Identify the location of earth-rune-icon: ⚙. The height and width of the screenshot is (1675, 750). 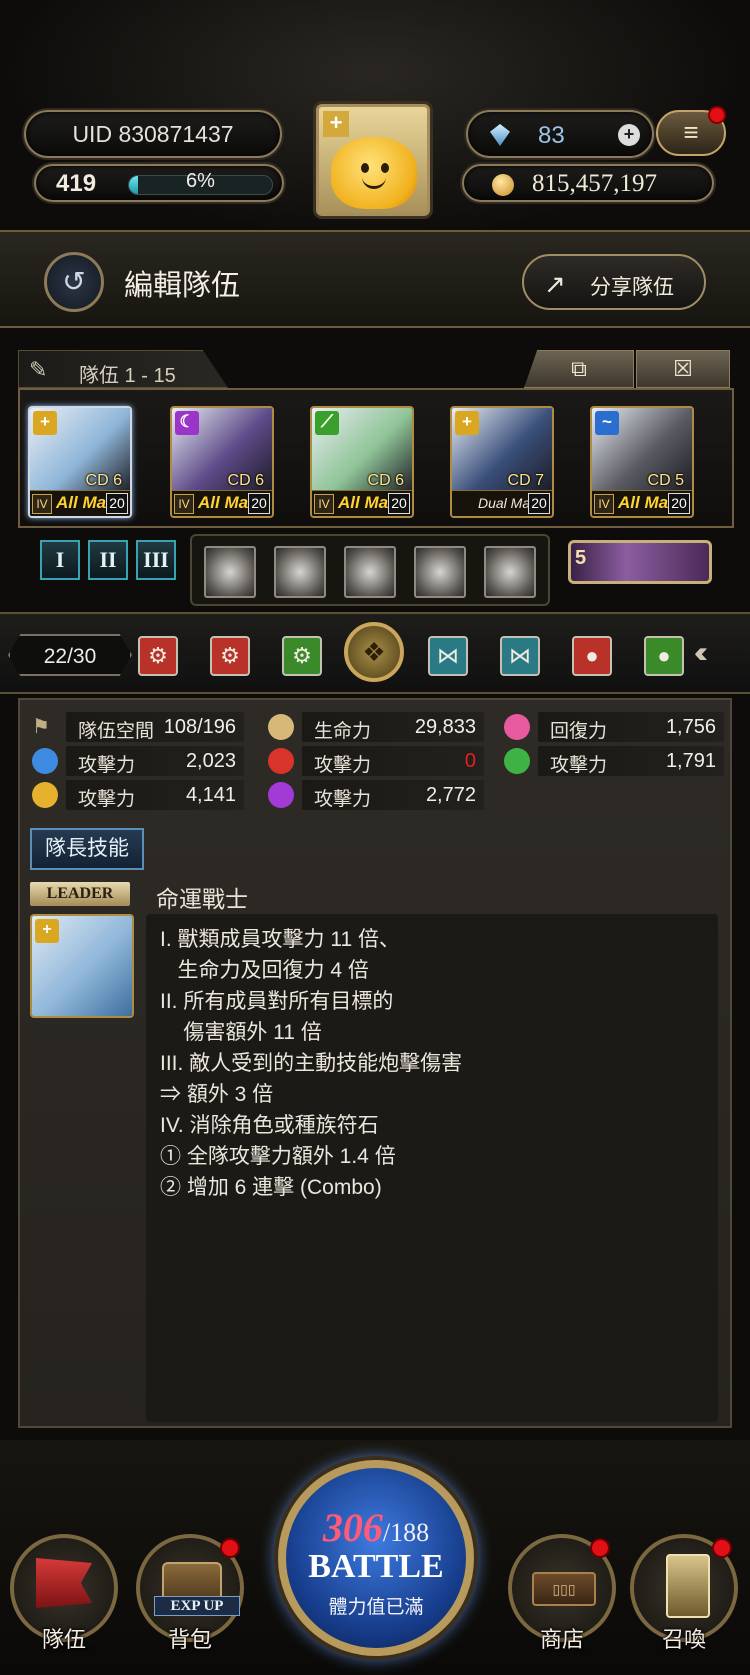
(302, 656).